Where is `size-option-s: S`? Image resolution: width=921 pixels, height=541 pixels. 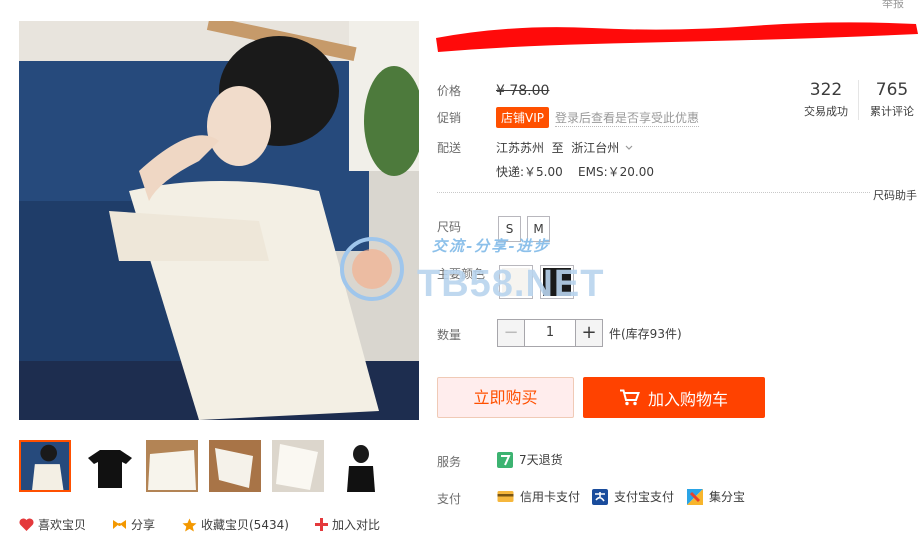
size-option-s: S is located at coordinates (509, 229).